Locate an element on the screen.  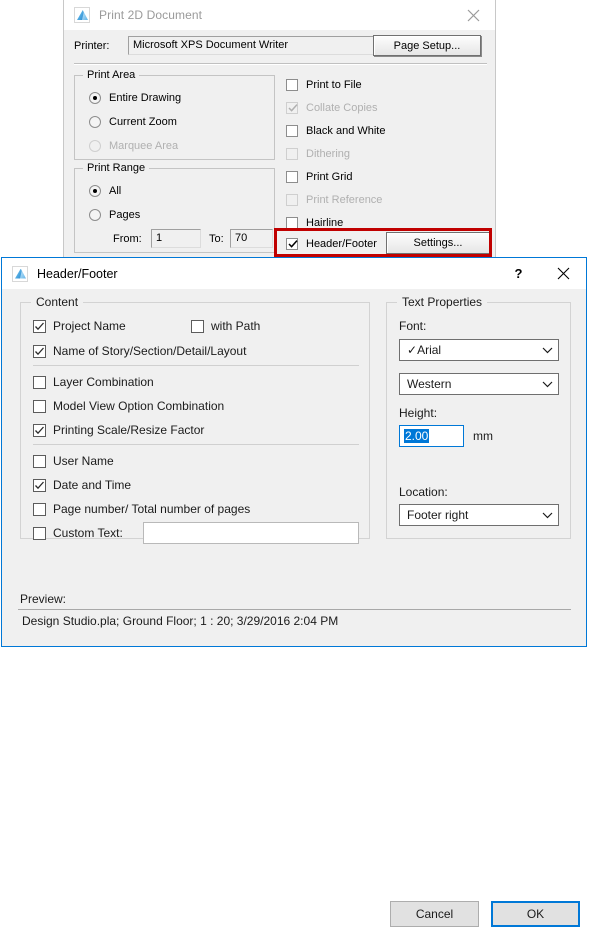
checkbox-printing-scale-resize-factor-box is located at coordinates (39, 430).